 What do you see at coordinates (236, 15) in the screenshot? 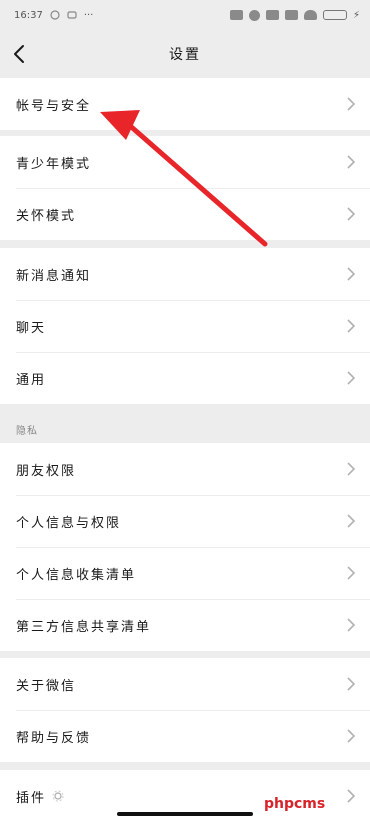
I see `mute-icon` at bounding box center [236, 15].